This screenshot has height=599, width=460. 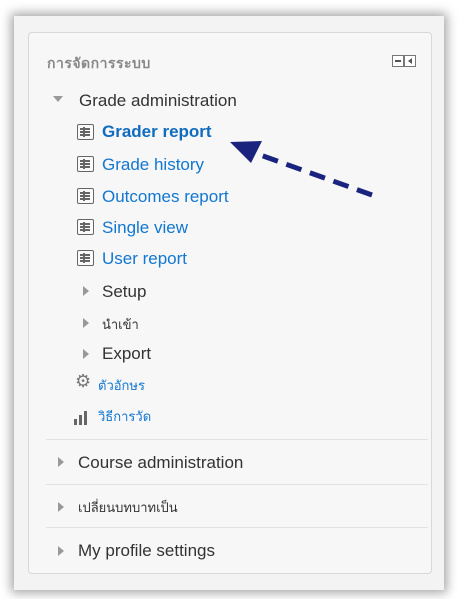 I want to click on annotation-arrow-icon, so click(x=301, y=169).